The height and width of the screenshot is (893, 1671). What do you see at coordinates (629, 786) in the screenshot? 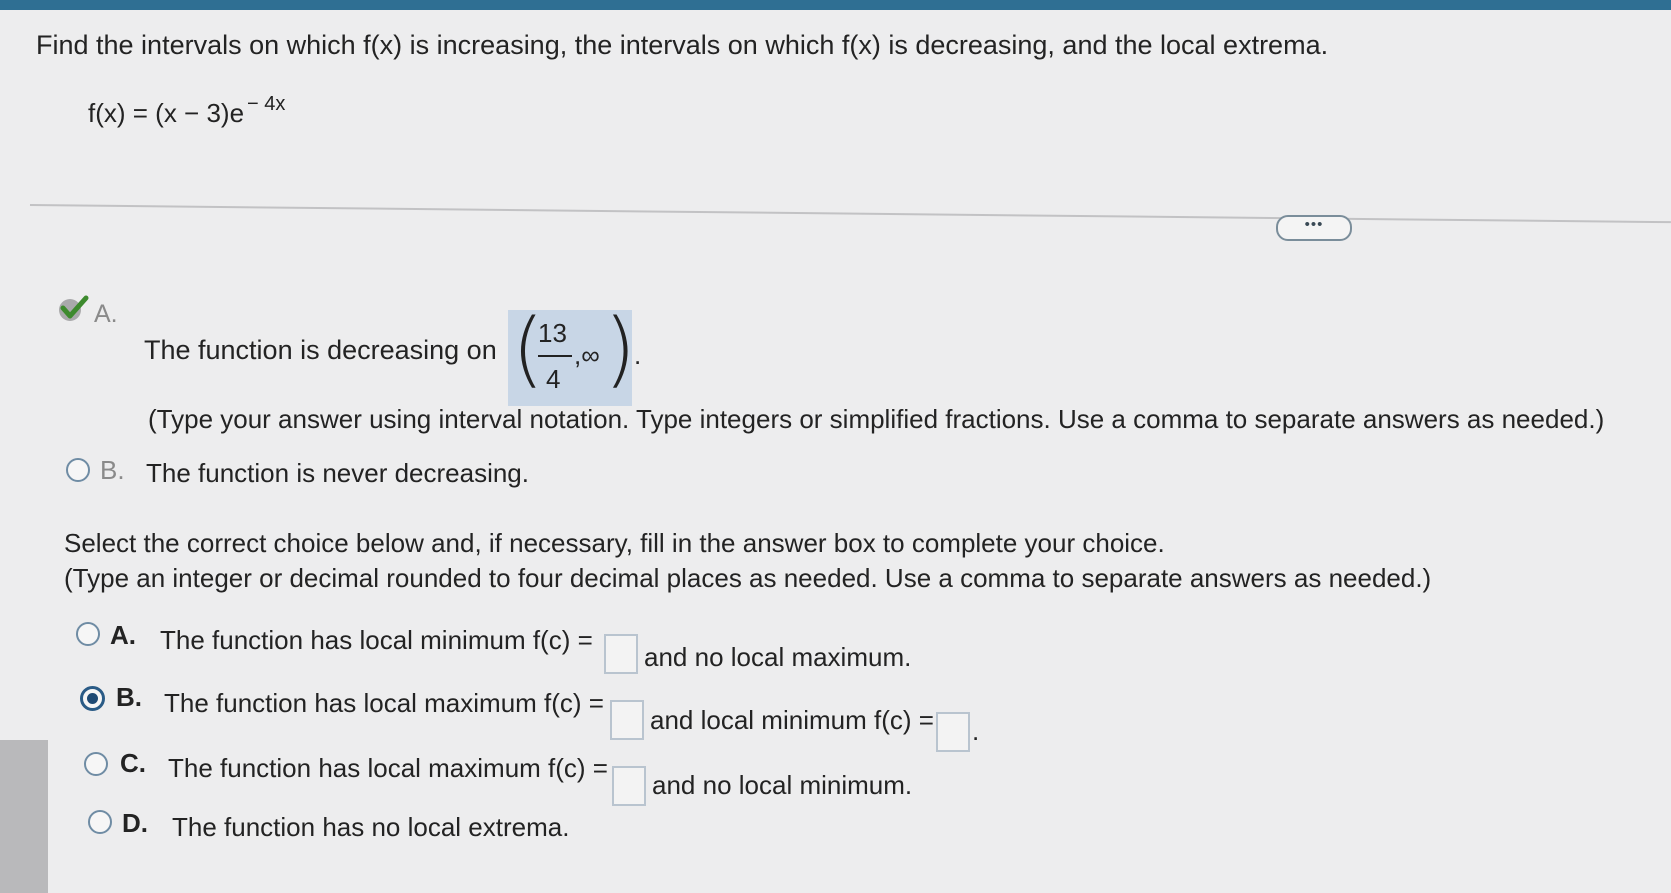
I see `extrema-c-max-input` at bounding box center [629, 786].